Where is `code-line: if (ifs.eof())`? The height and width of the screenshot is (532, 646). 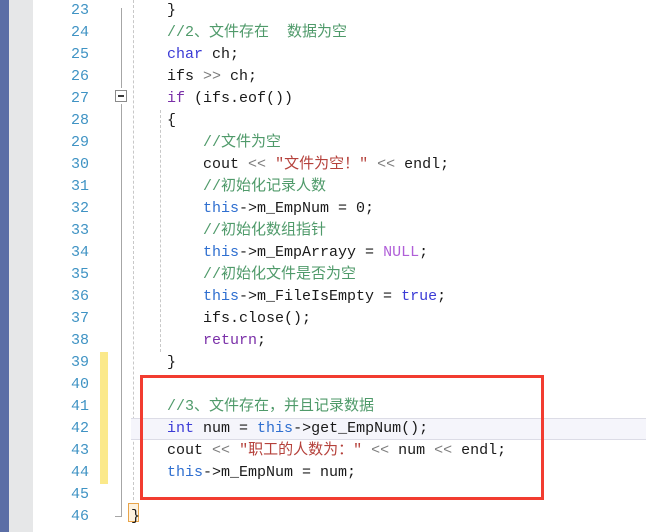
code-line: if (ifs.eof()) is located at coordinates (388, 99).